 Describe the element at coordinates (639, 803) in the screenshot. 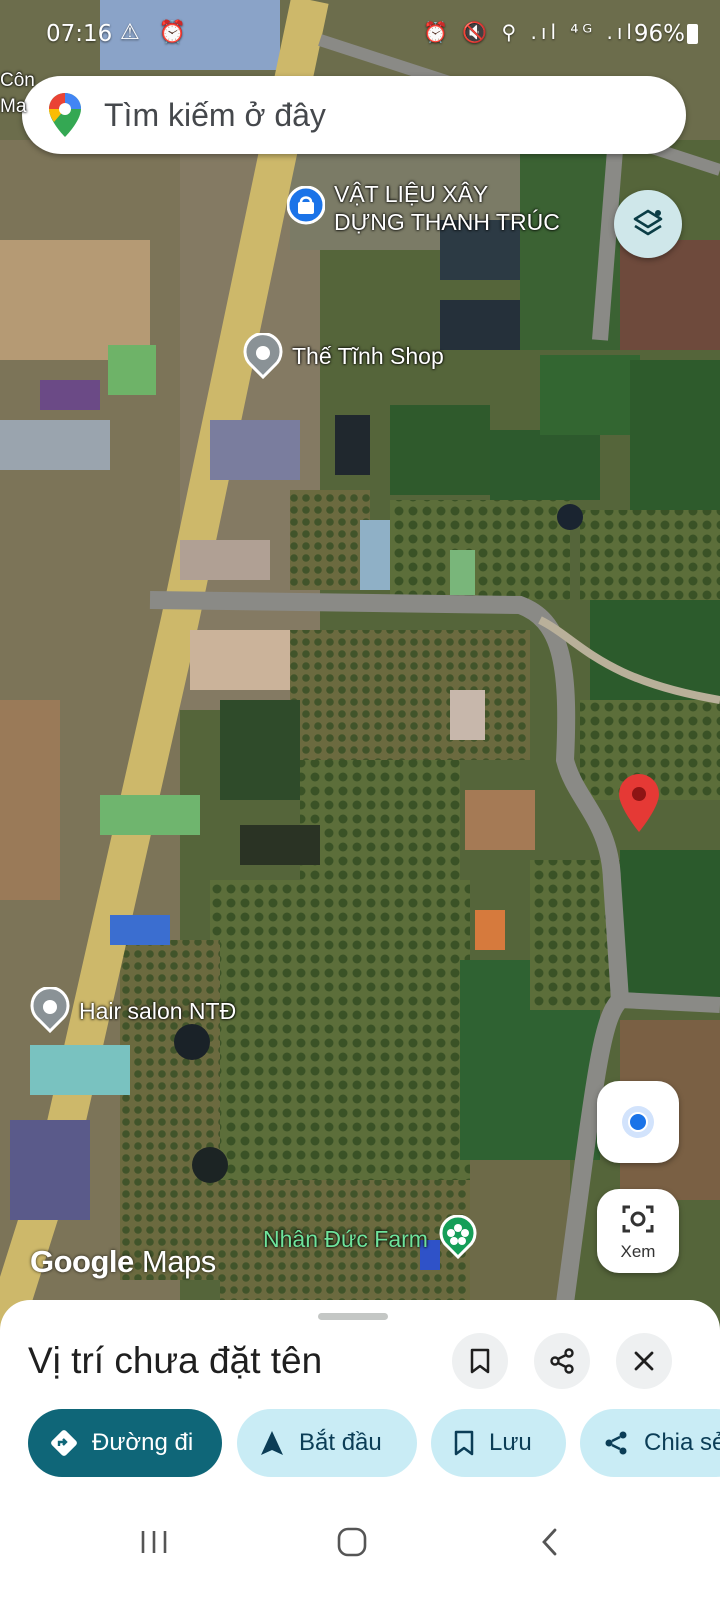

I see `red-location-pin-icon` at that location.